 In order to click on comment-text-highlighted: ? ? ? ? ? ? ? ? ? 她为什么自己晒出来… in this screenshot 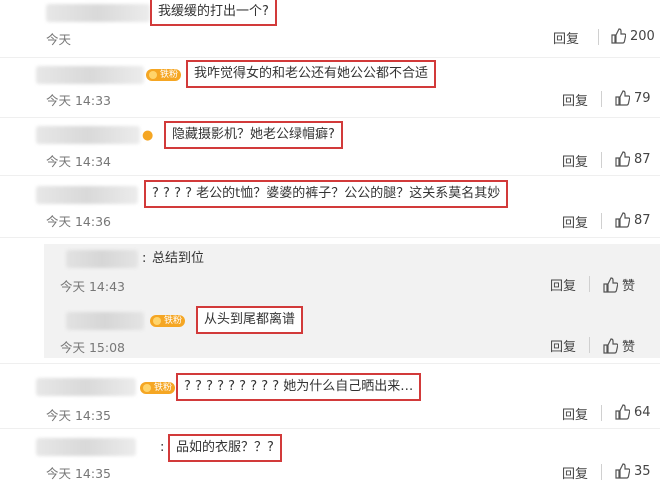, I will do `click(299, 387)`.